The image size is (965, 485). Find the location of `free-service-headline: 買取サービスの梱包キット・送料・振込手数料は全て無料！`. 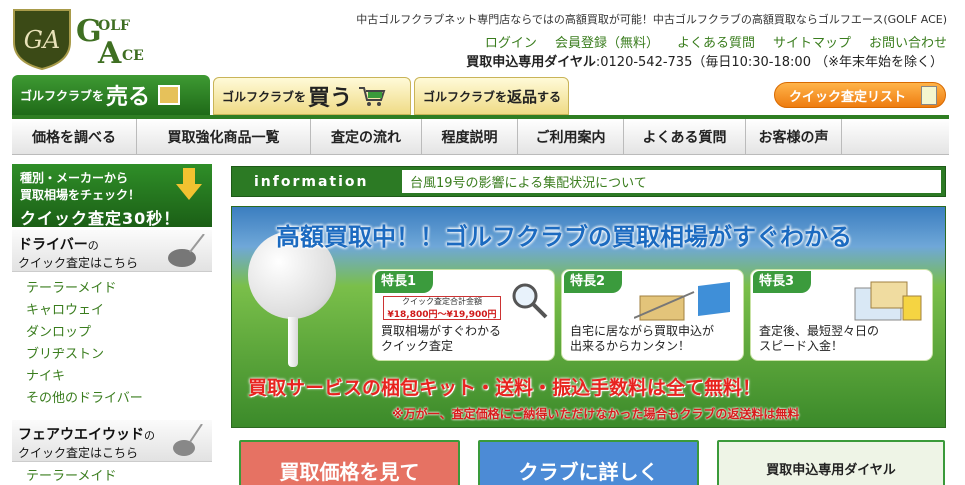

free-service-headline: 買取サービスの梱包キット・送料・振込手数料は全て無料！ is located at coordinates (505, 388).